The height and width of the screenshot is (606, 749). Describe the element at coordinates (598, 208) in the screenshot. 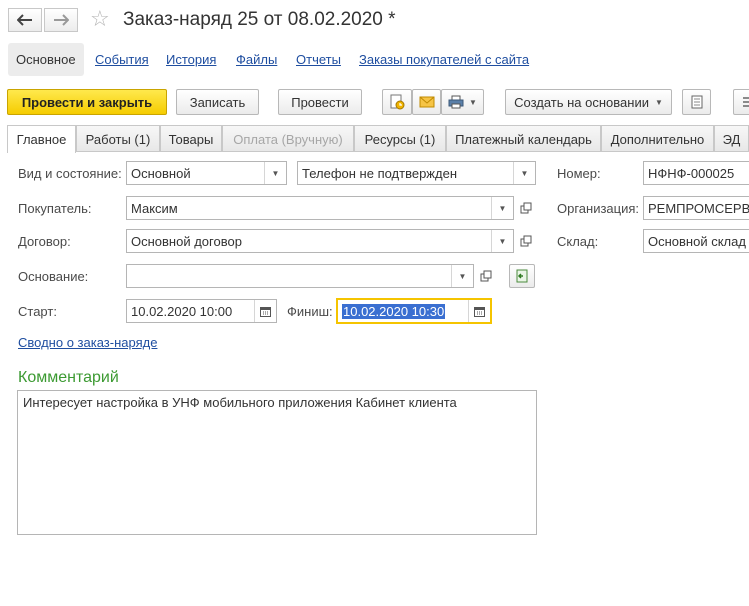

I see `organization-label: Организация:` at that location.